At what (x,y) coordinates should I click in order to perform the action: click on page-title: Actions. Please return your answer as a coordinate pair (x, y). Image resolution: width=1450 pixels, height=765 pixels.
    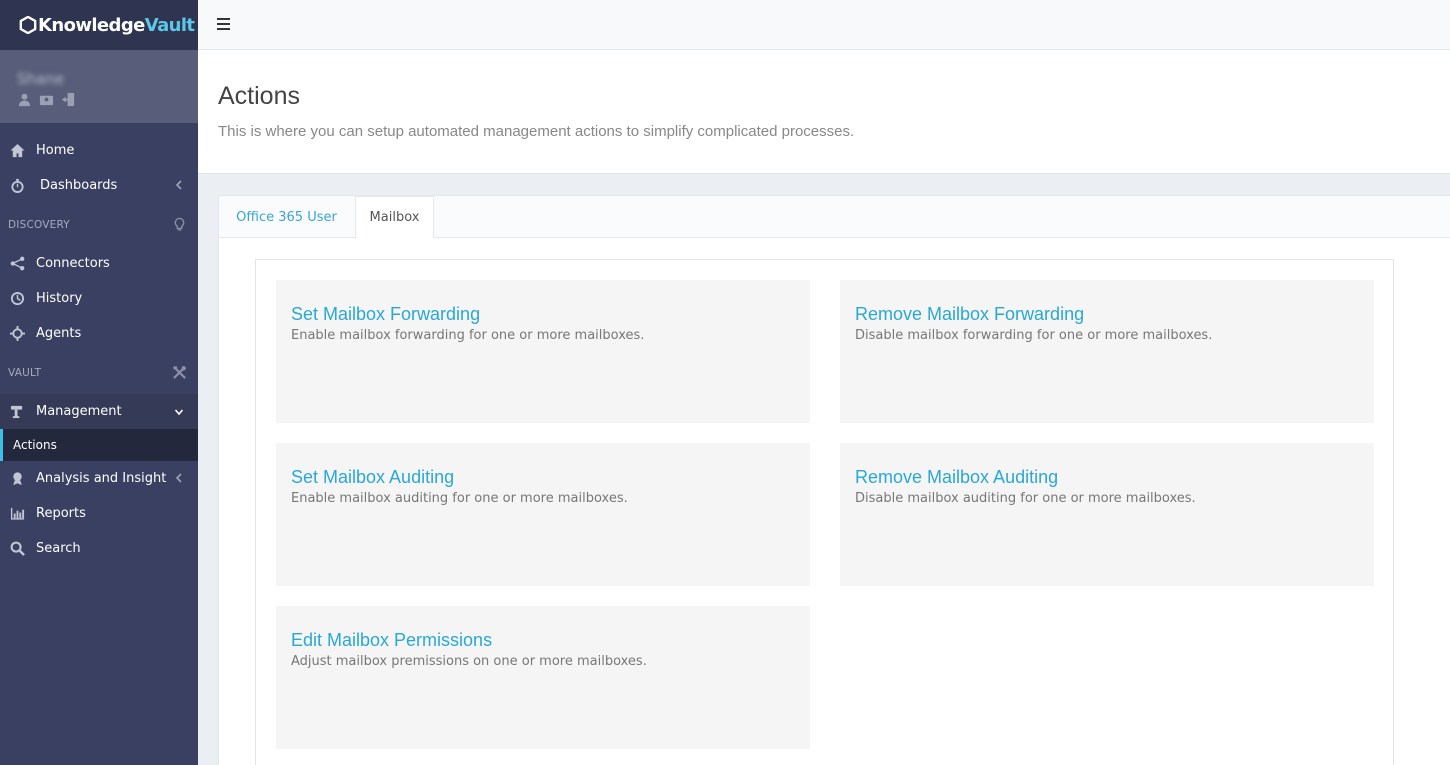
    Looking at the image, I should click on (259, 96).